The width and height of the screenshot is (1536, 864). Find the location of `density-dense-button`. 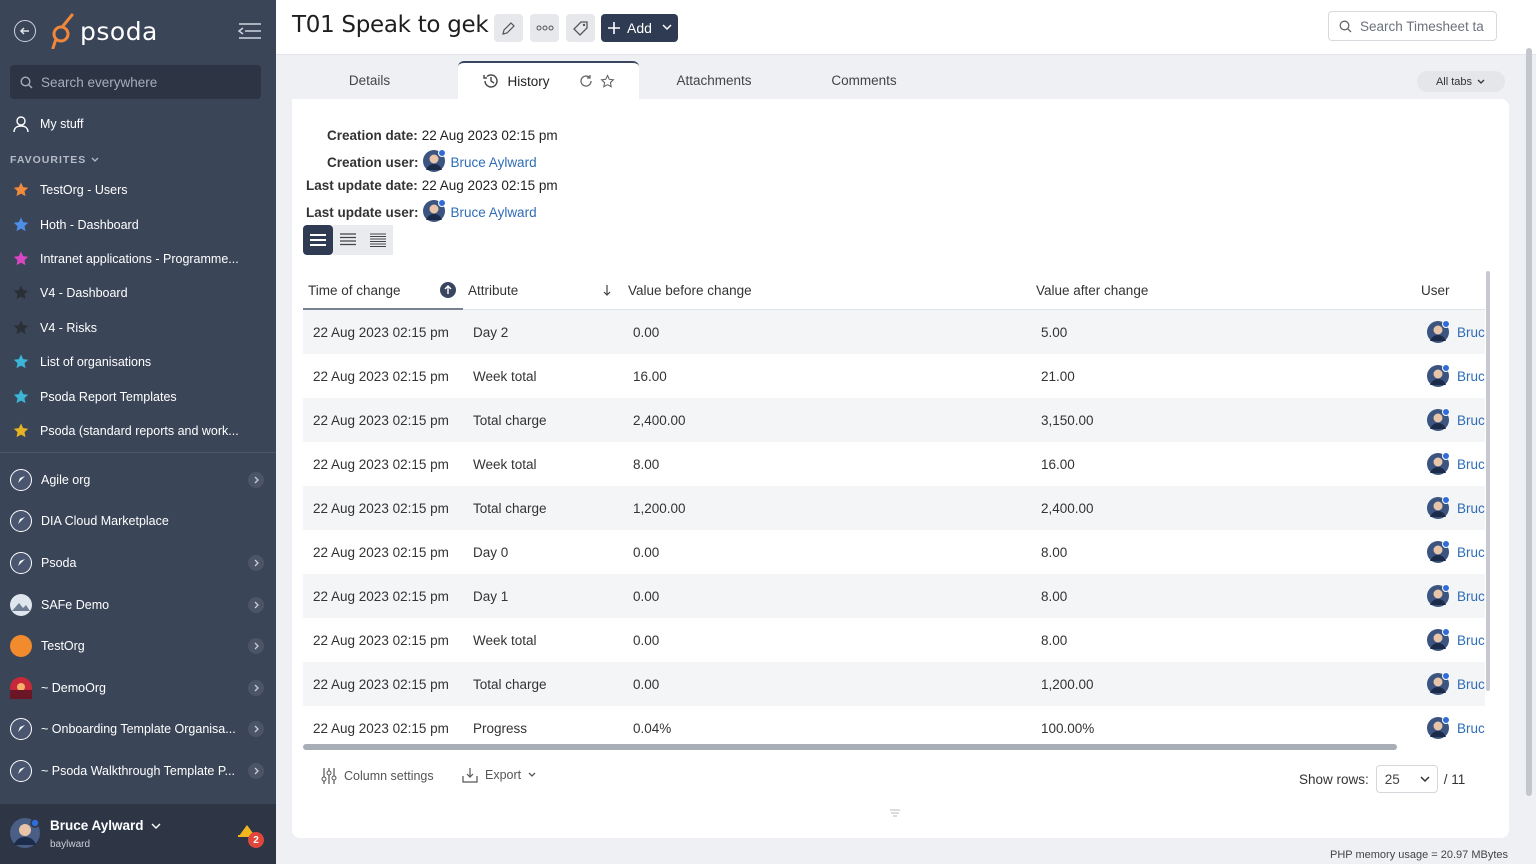

density-dense-button is located at coordinates (378, 240).